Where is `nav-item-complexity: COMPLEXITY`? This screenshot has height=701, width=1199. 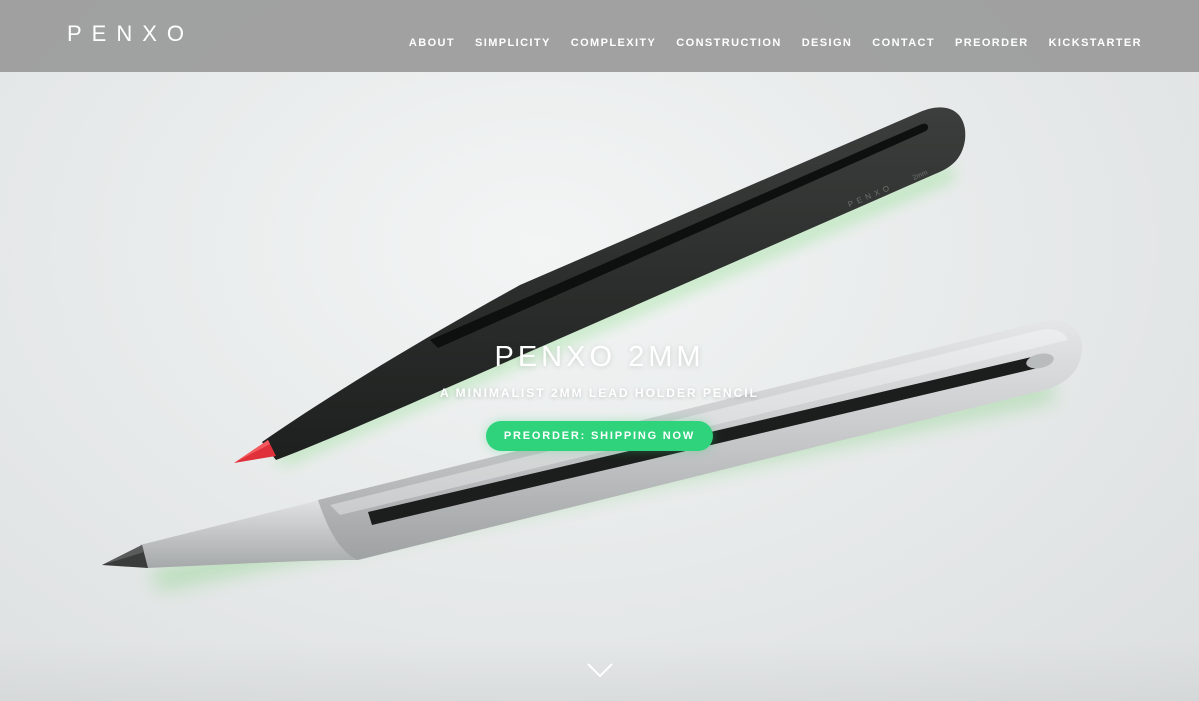
nav-item-complexity: COMPLEXITY is located at coordinates (614, 42).